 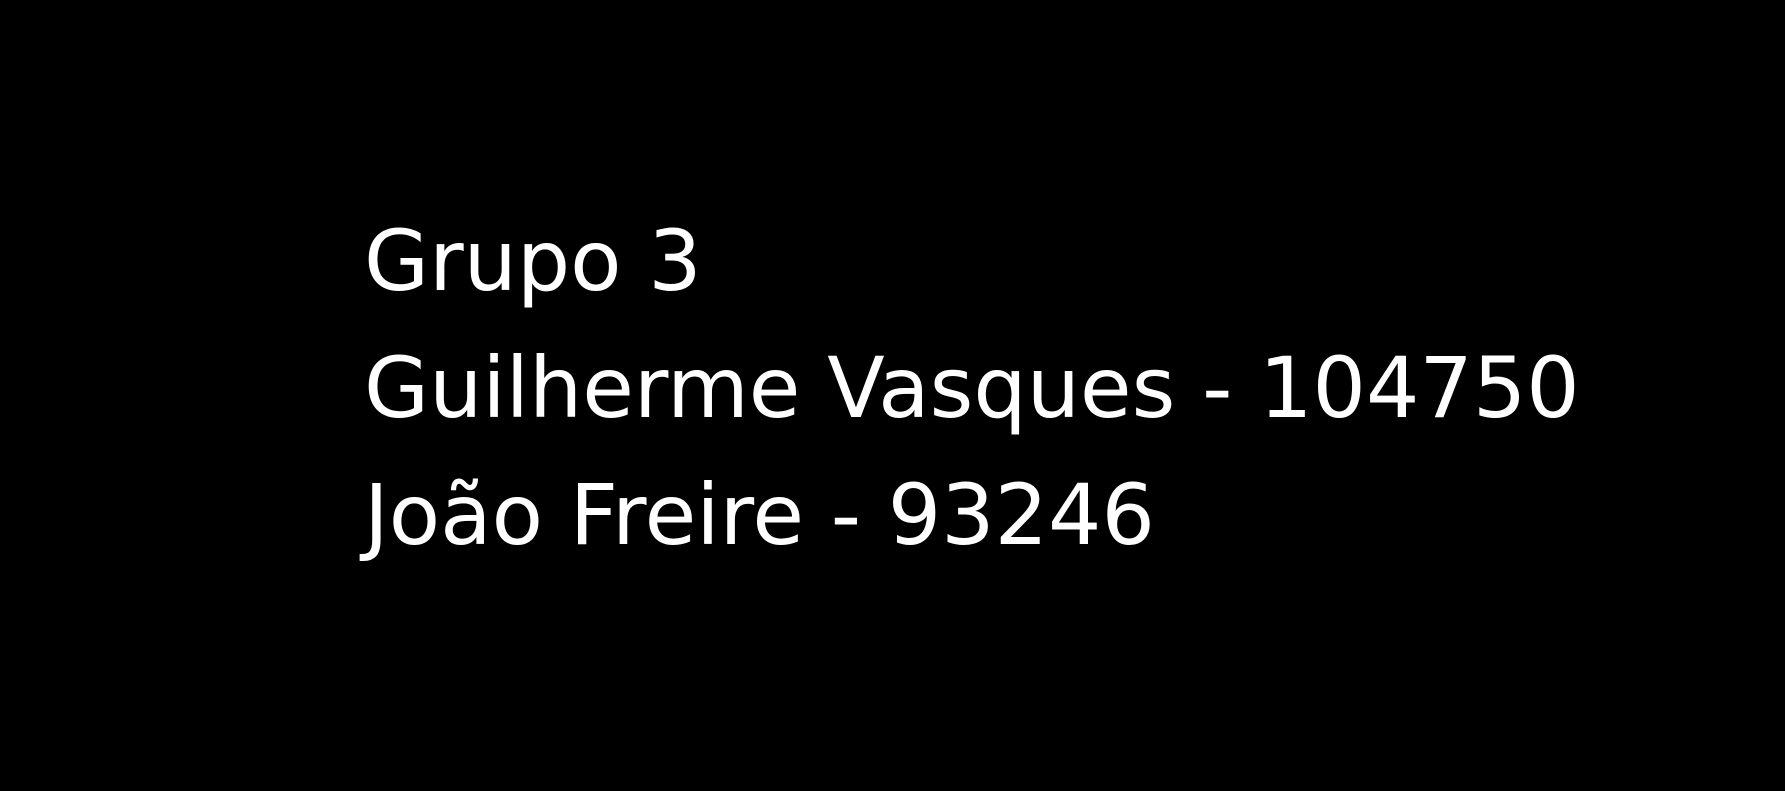 I want to click on member-line-1: Guilherme Vasques - 104750, so click(x=972, y=388).